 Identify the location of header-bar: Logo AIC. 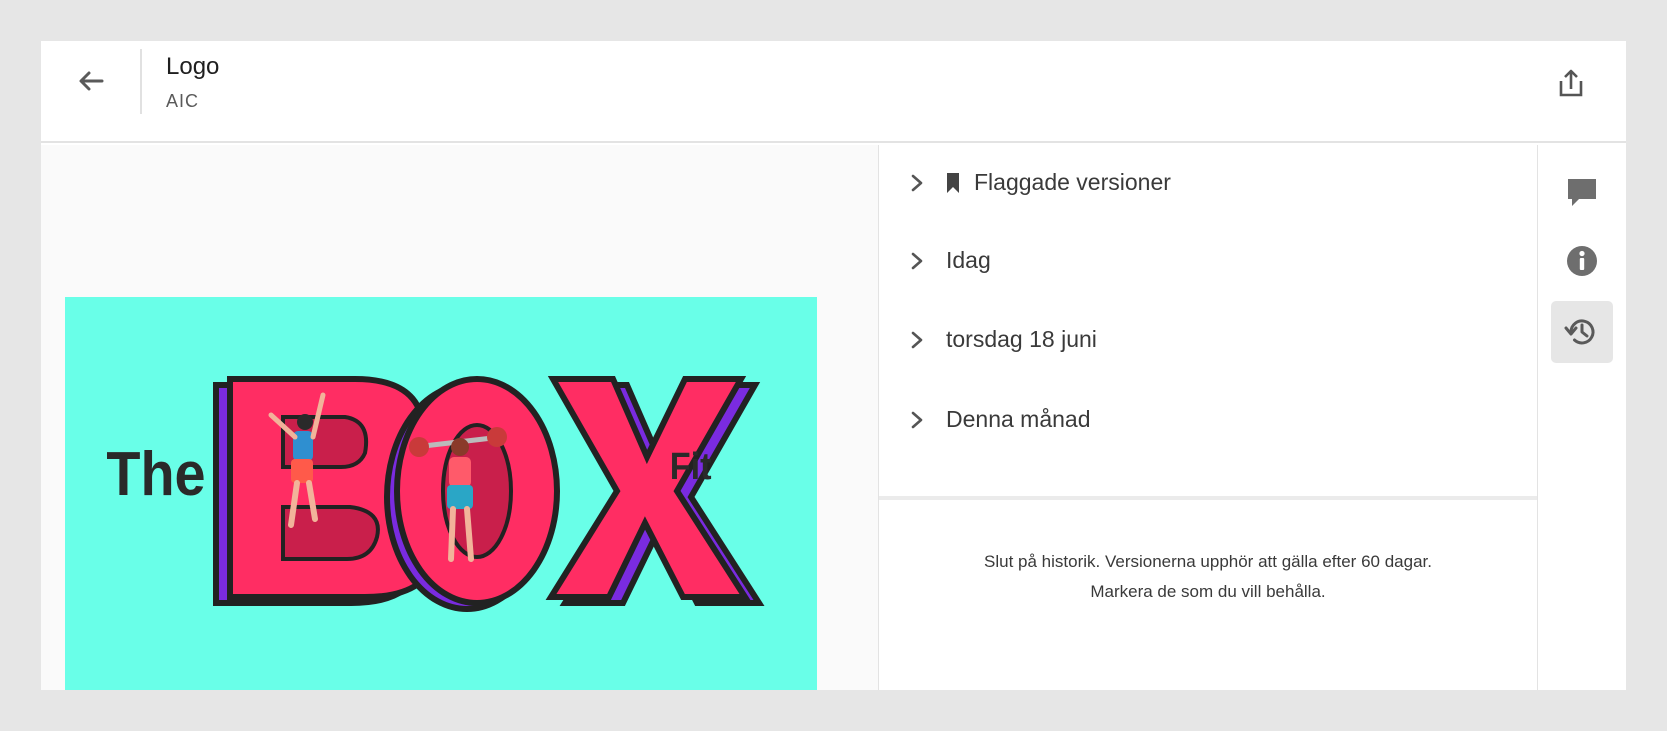
(833, 92).